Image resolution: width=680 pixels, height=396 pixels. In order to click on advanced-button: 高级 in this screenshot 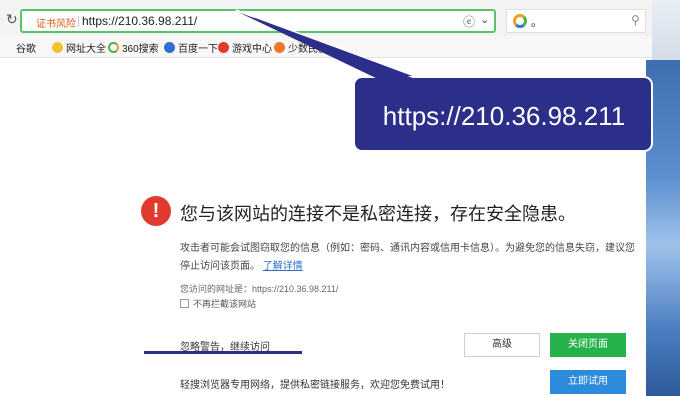, I will do `click(502, 345)`.